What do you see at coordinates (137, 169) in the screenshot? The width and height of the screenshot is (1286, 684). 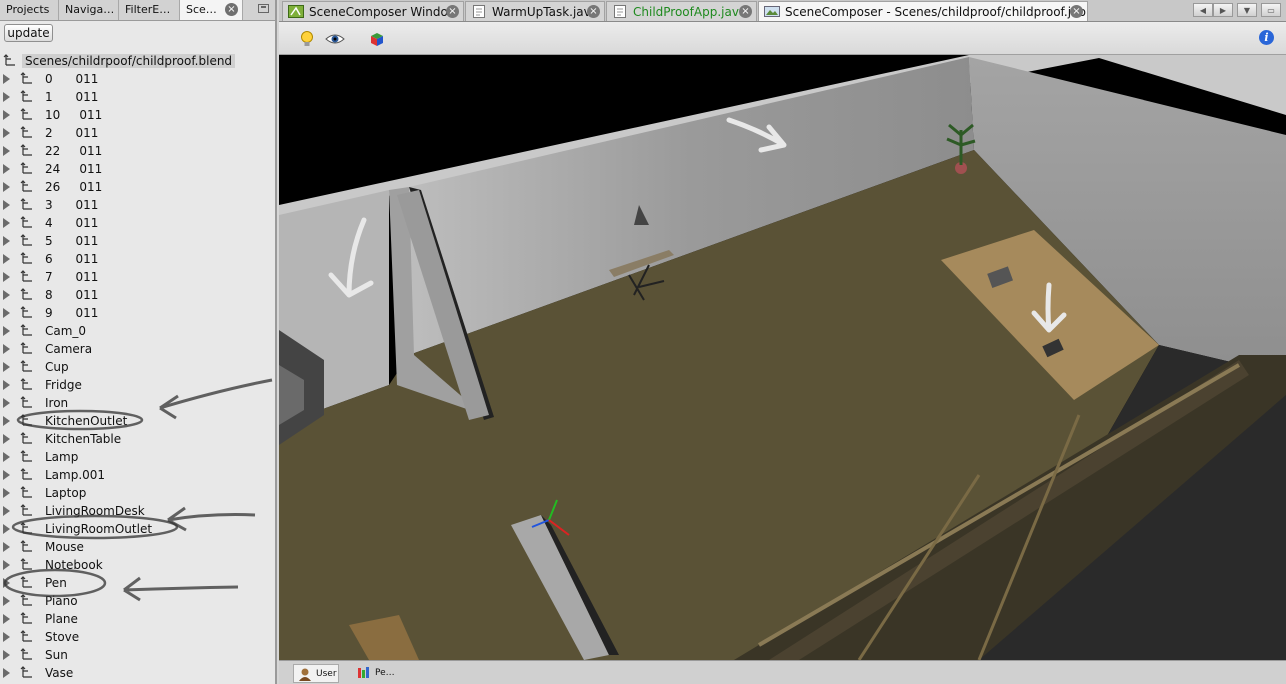 I see `tree-item: 24 011` at bounding box center [137, 169].